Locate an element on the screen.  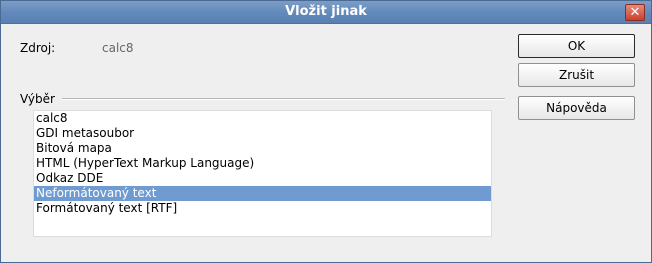
list-item-label: HTML (HyperText Markup Language) is located at coordinates (145, 163).